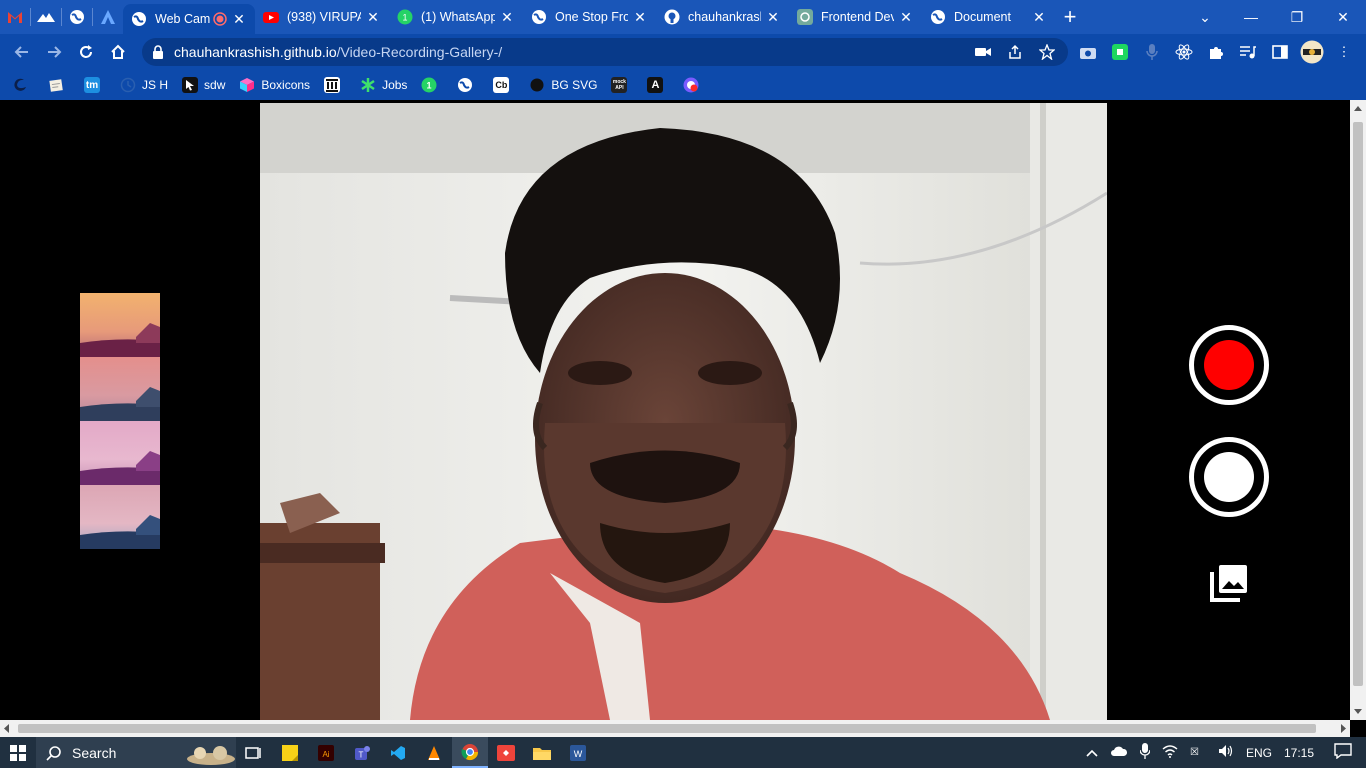  Describe the element at coordinates (506, 752) in the screenshot. I see `anydesk-app` at that location.